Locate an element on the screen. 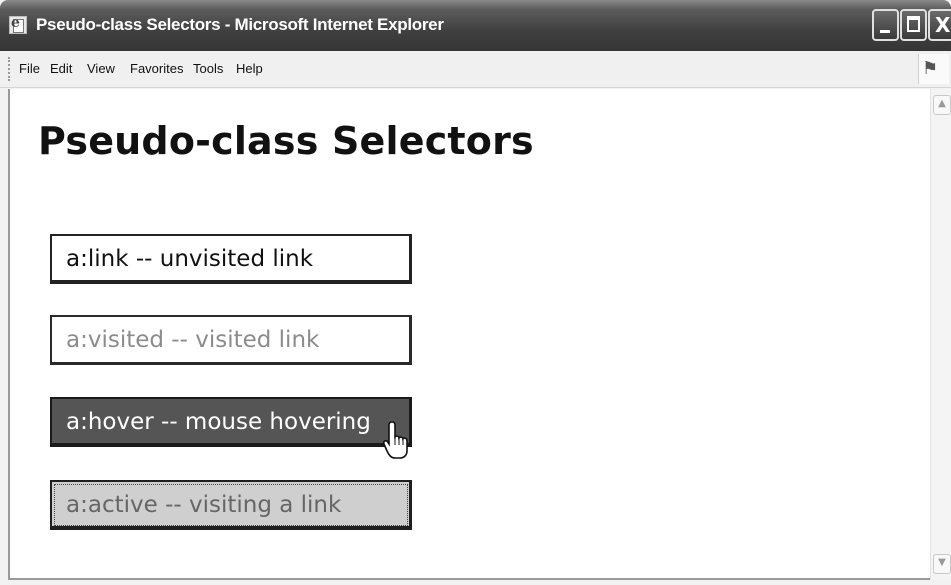 The width and height of the screenshot is (951, 585). menu-bar: File Edit View Favorites Tools Help is located at coordinates (475, 69).